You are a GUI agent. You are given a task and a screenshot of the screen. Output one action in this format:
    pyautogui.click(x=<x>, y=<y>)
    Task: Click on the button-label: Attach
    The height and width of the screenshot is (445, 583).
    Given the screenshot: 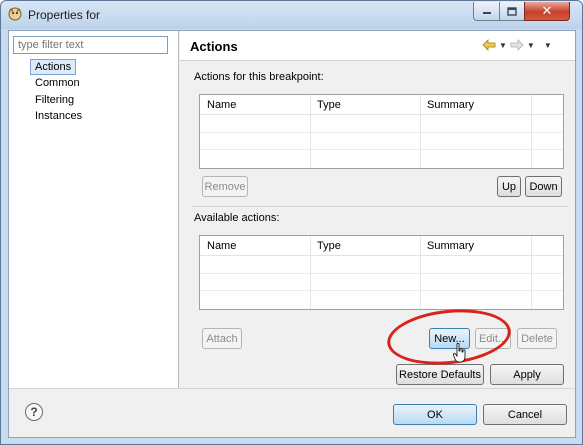 What is the action you would take?
    pyautogui.click(x=222, y=338)
    